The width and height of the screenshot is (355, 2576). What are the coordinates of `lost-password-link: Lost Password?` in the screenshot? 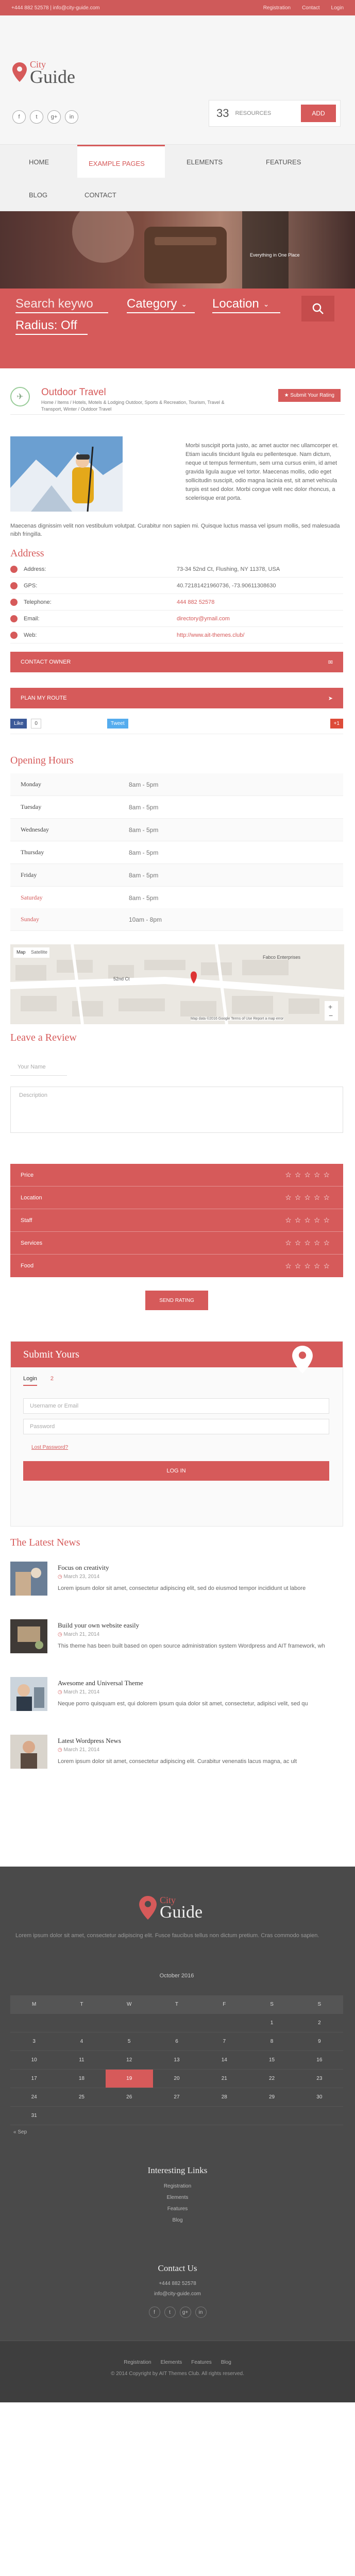 It's located at (49, 1447).